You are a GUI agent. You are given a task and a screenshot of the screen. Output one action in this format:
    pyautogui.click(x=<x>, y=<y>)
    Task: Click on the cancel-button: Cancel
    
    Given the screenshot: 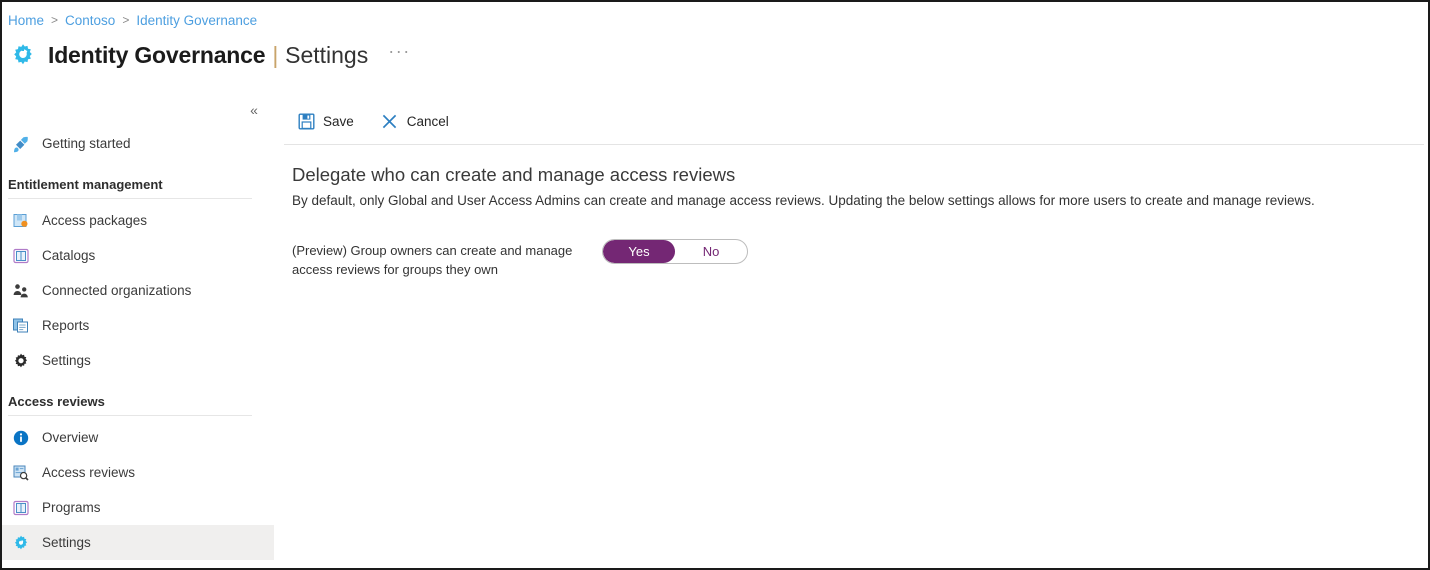 What is the action you would take?
    pyautogui.click(x=414, y=121)
    